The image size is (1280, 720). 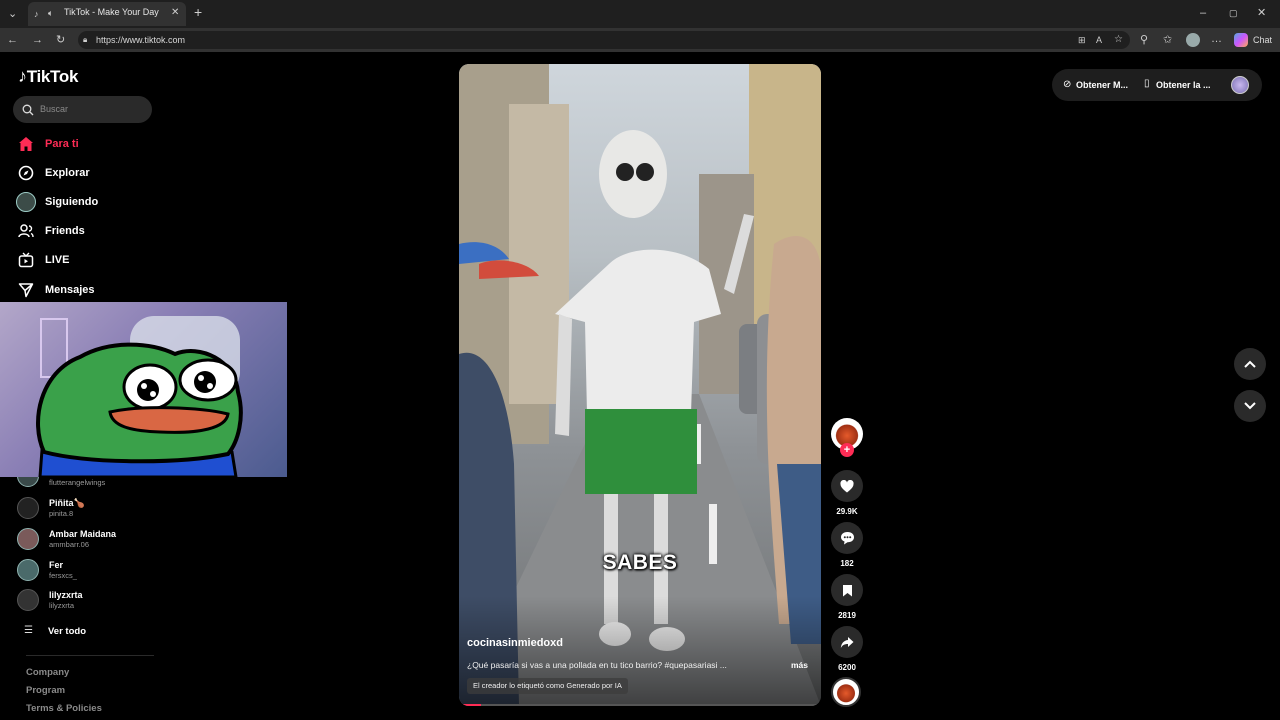 I want to click on comment-button: 182, so click(x=847, y=545).